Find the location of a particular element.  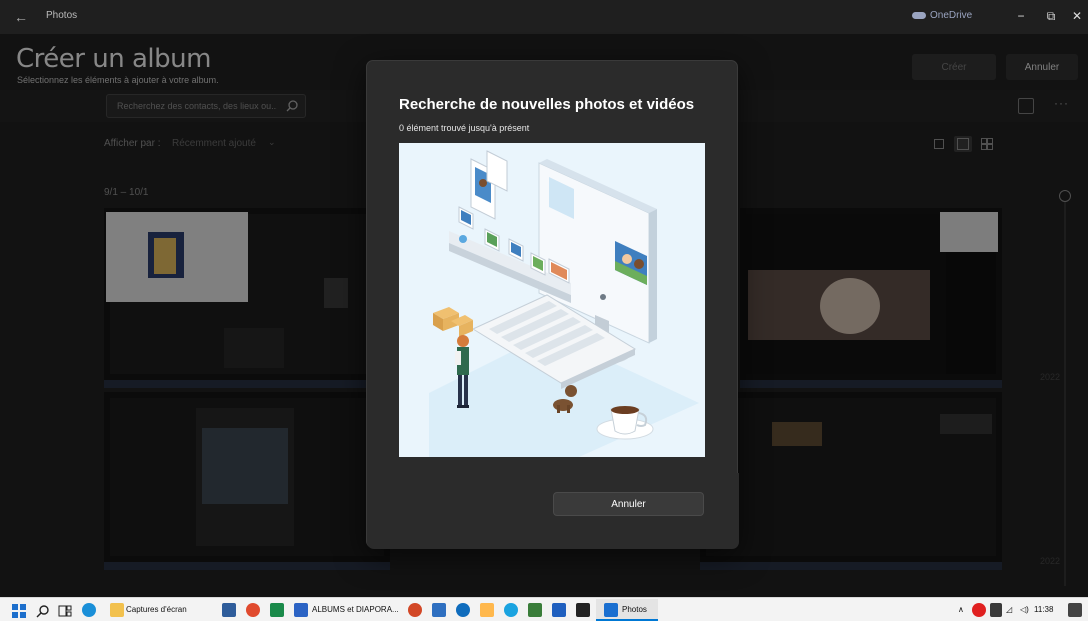

word-icon is located at coordinates (301, 610).